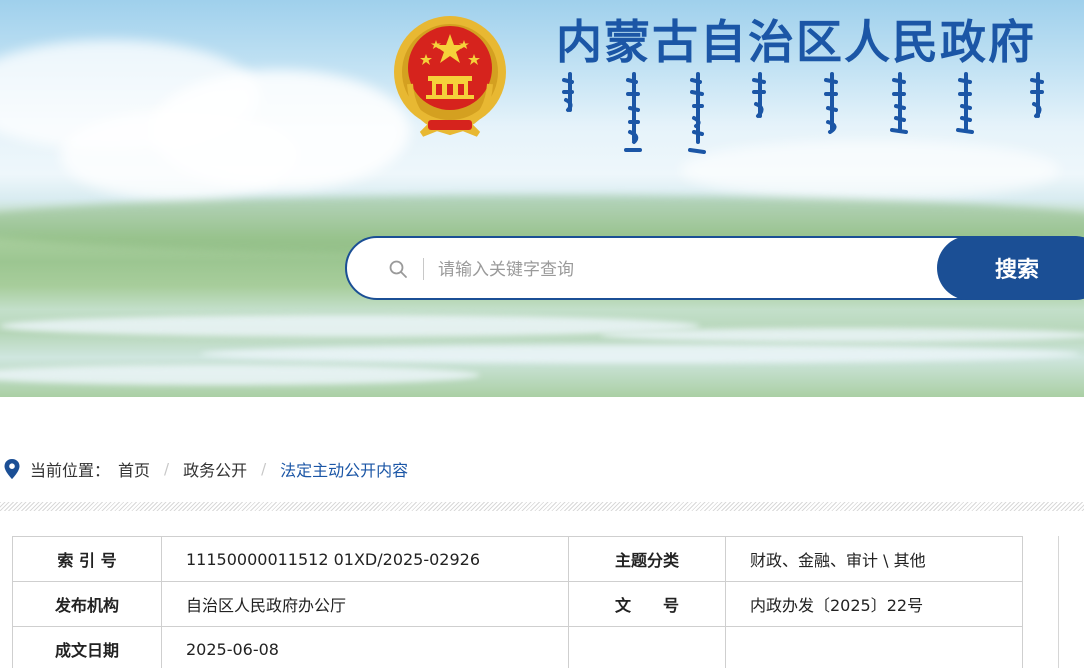 This screenshot has width=1084, height=668. I want to click on breadcrumb-item-government-affairs: 政务公开, so click(215, 469).